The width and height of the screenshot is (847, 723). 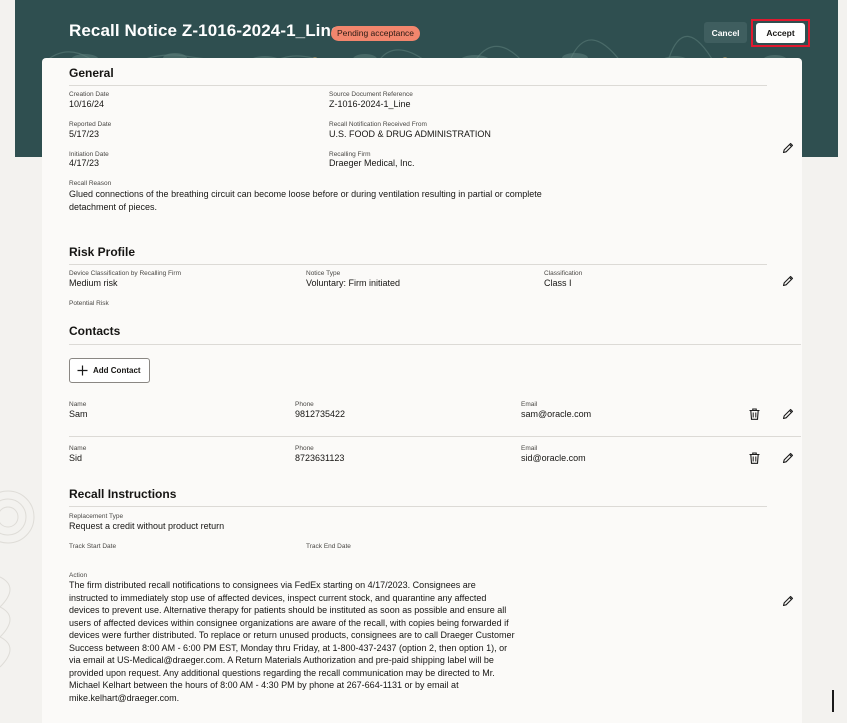 I want to click on edit-risk-profile-button, so click(x=788, y=281).